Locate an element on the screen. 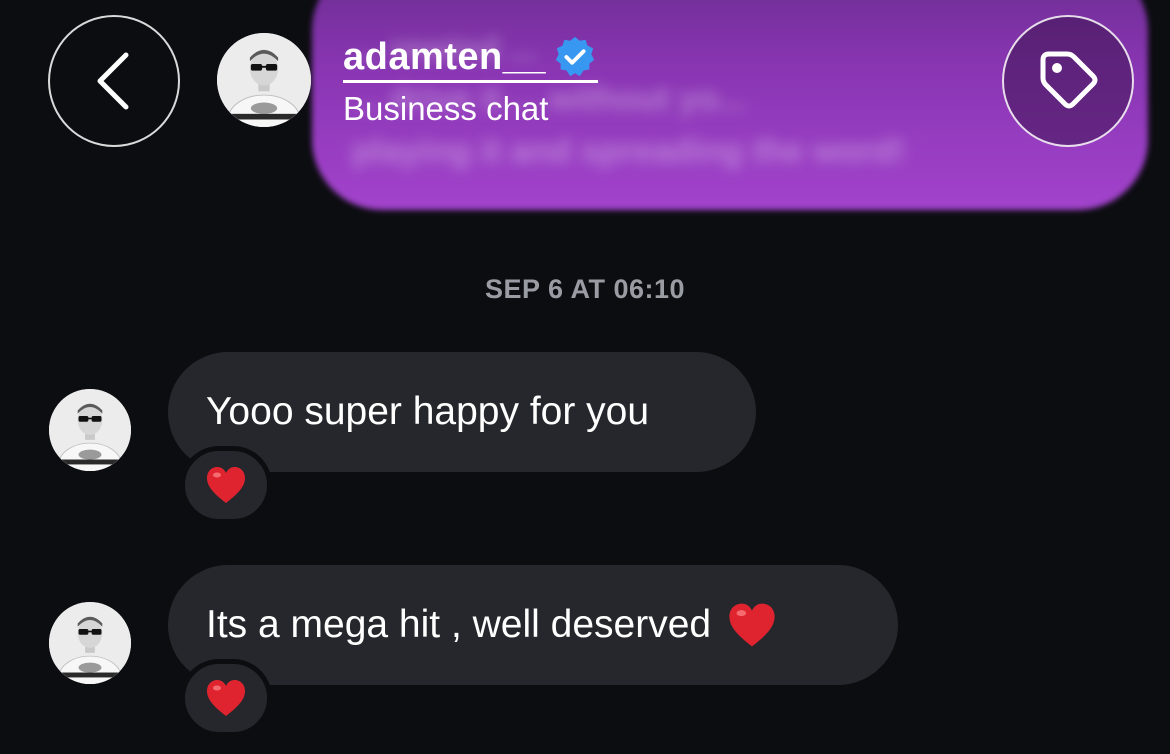 This screenshot has height=754, width=1170. date-separator: SEP 6 AT 06:10 is located at coordinates (585, 289).